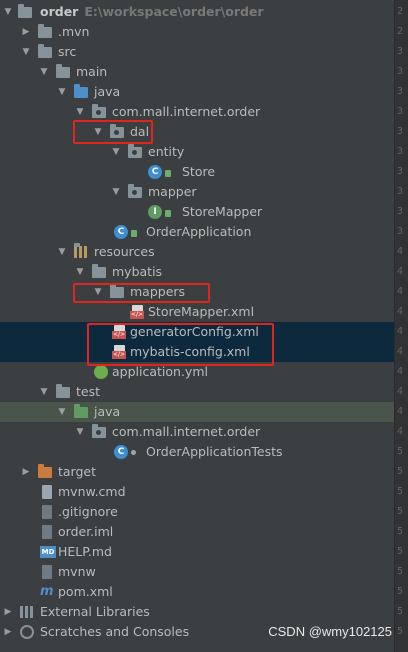 This screenshot has height=652, width=408. I want to click on spring-config-icon, so click(101, 372).